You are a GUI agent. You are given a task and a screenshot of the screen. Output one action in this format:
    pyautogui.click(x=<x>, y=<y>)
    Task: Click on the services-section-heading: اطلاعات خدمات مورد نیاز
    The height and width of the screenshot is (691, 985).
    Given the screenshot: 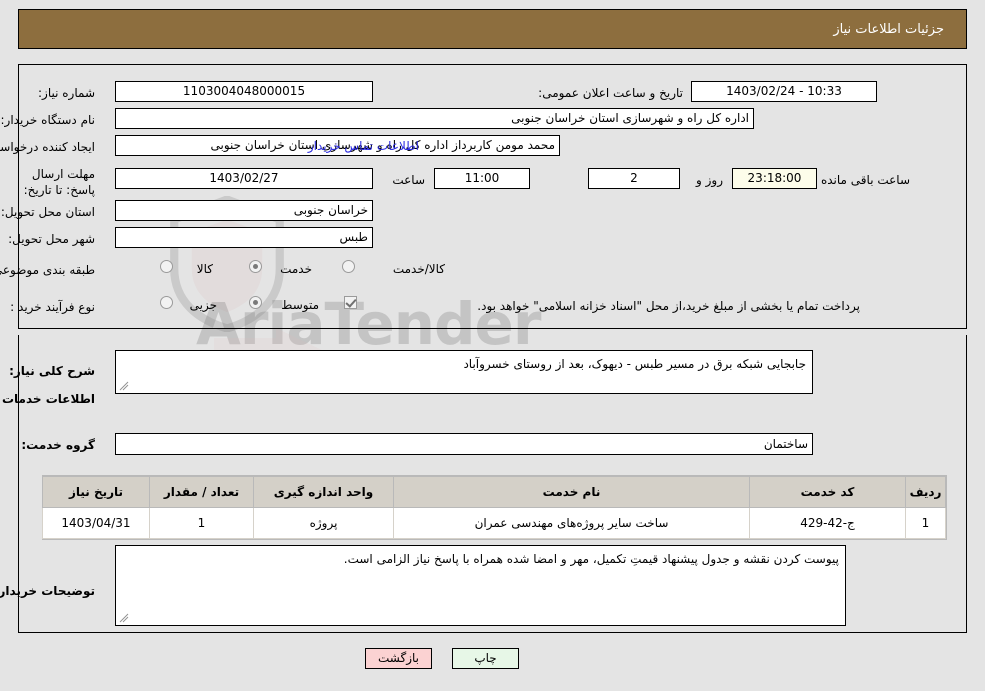 What is the action you would take?
    pyautogui.click(x=47, y=399)
    